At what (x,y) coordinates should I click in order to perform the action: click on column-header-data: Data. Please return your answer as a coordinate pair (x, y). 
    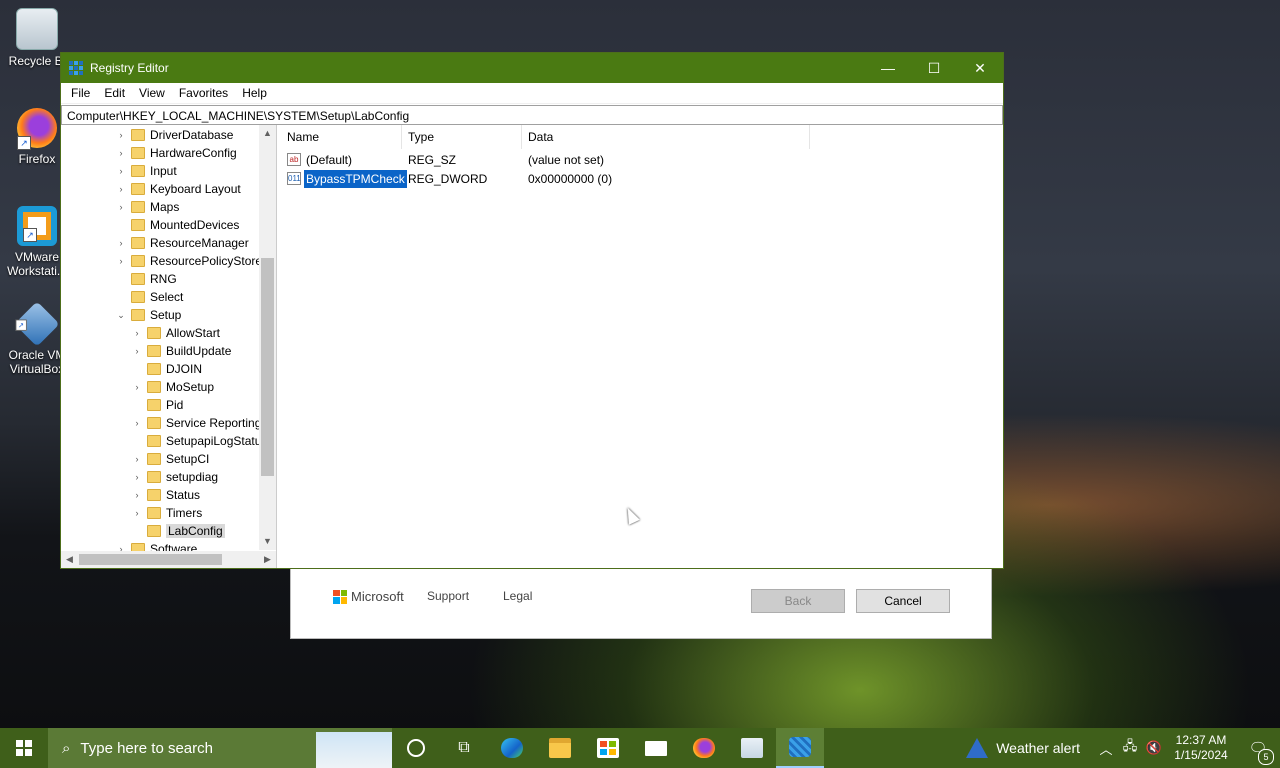
    Looking at the image, I should click on (666, 137).